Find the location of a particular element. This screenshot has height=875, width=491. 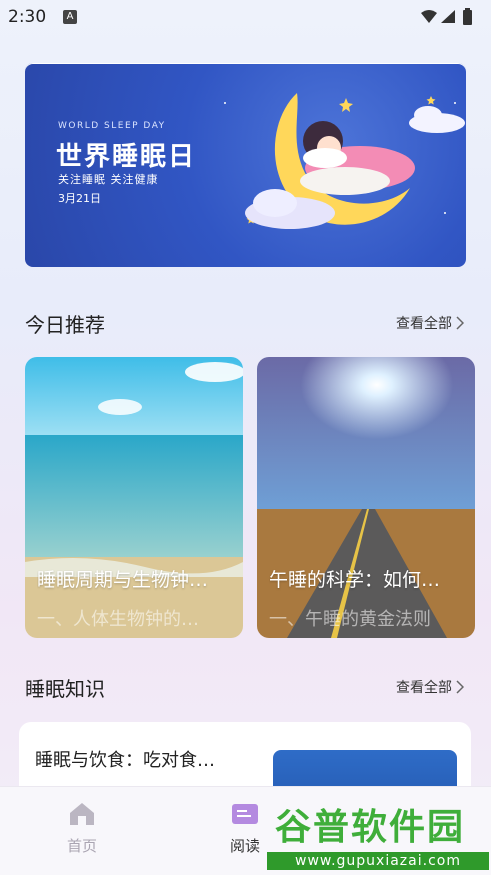

rec-card-nap-science: 午睡的科学：如何… 一、午睡的黄金法则 is located at coordinates (366, 497).